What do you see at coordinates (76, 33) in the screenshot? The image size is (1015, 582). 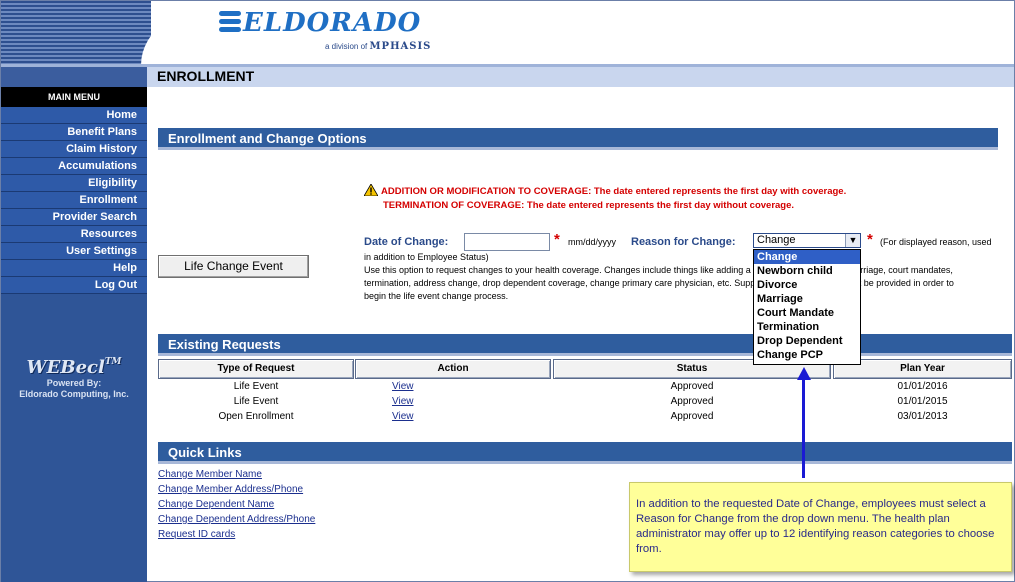 I see `header-stripes` at bounding box center [76, 33].